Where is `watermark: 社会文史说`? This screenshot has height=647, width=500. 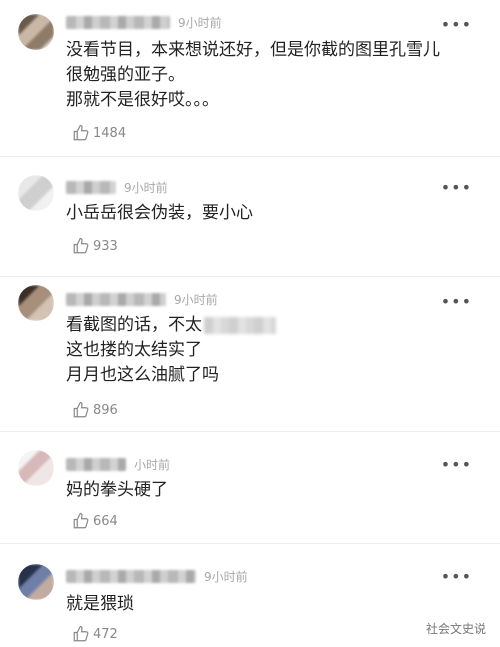 watermark: 社会文史说 is located at coordinates (455, 629).